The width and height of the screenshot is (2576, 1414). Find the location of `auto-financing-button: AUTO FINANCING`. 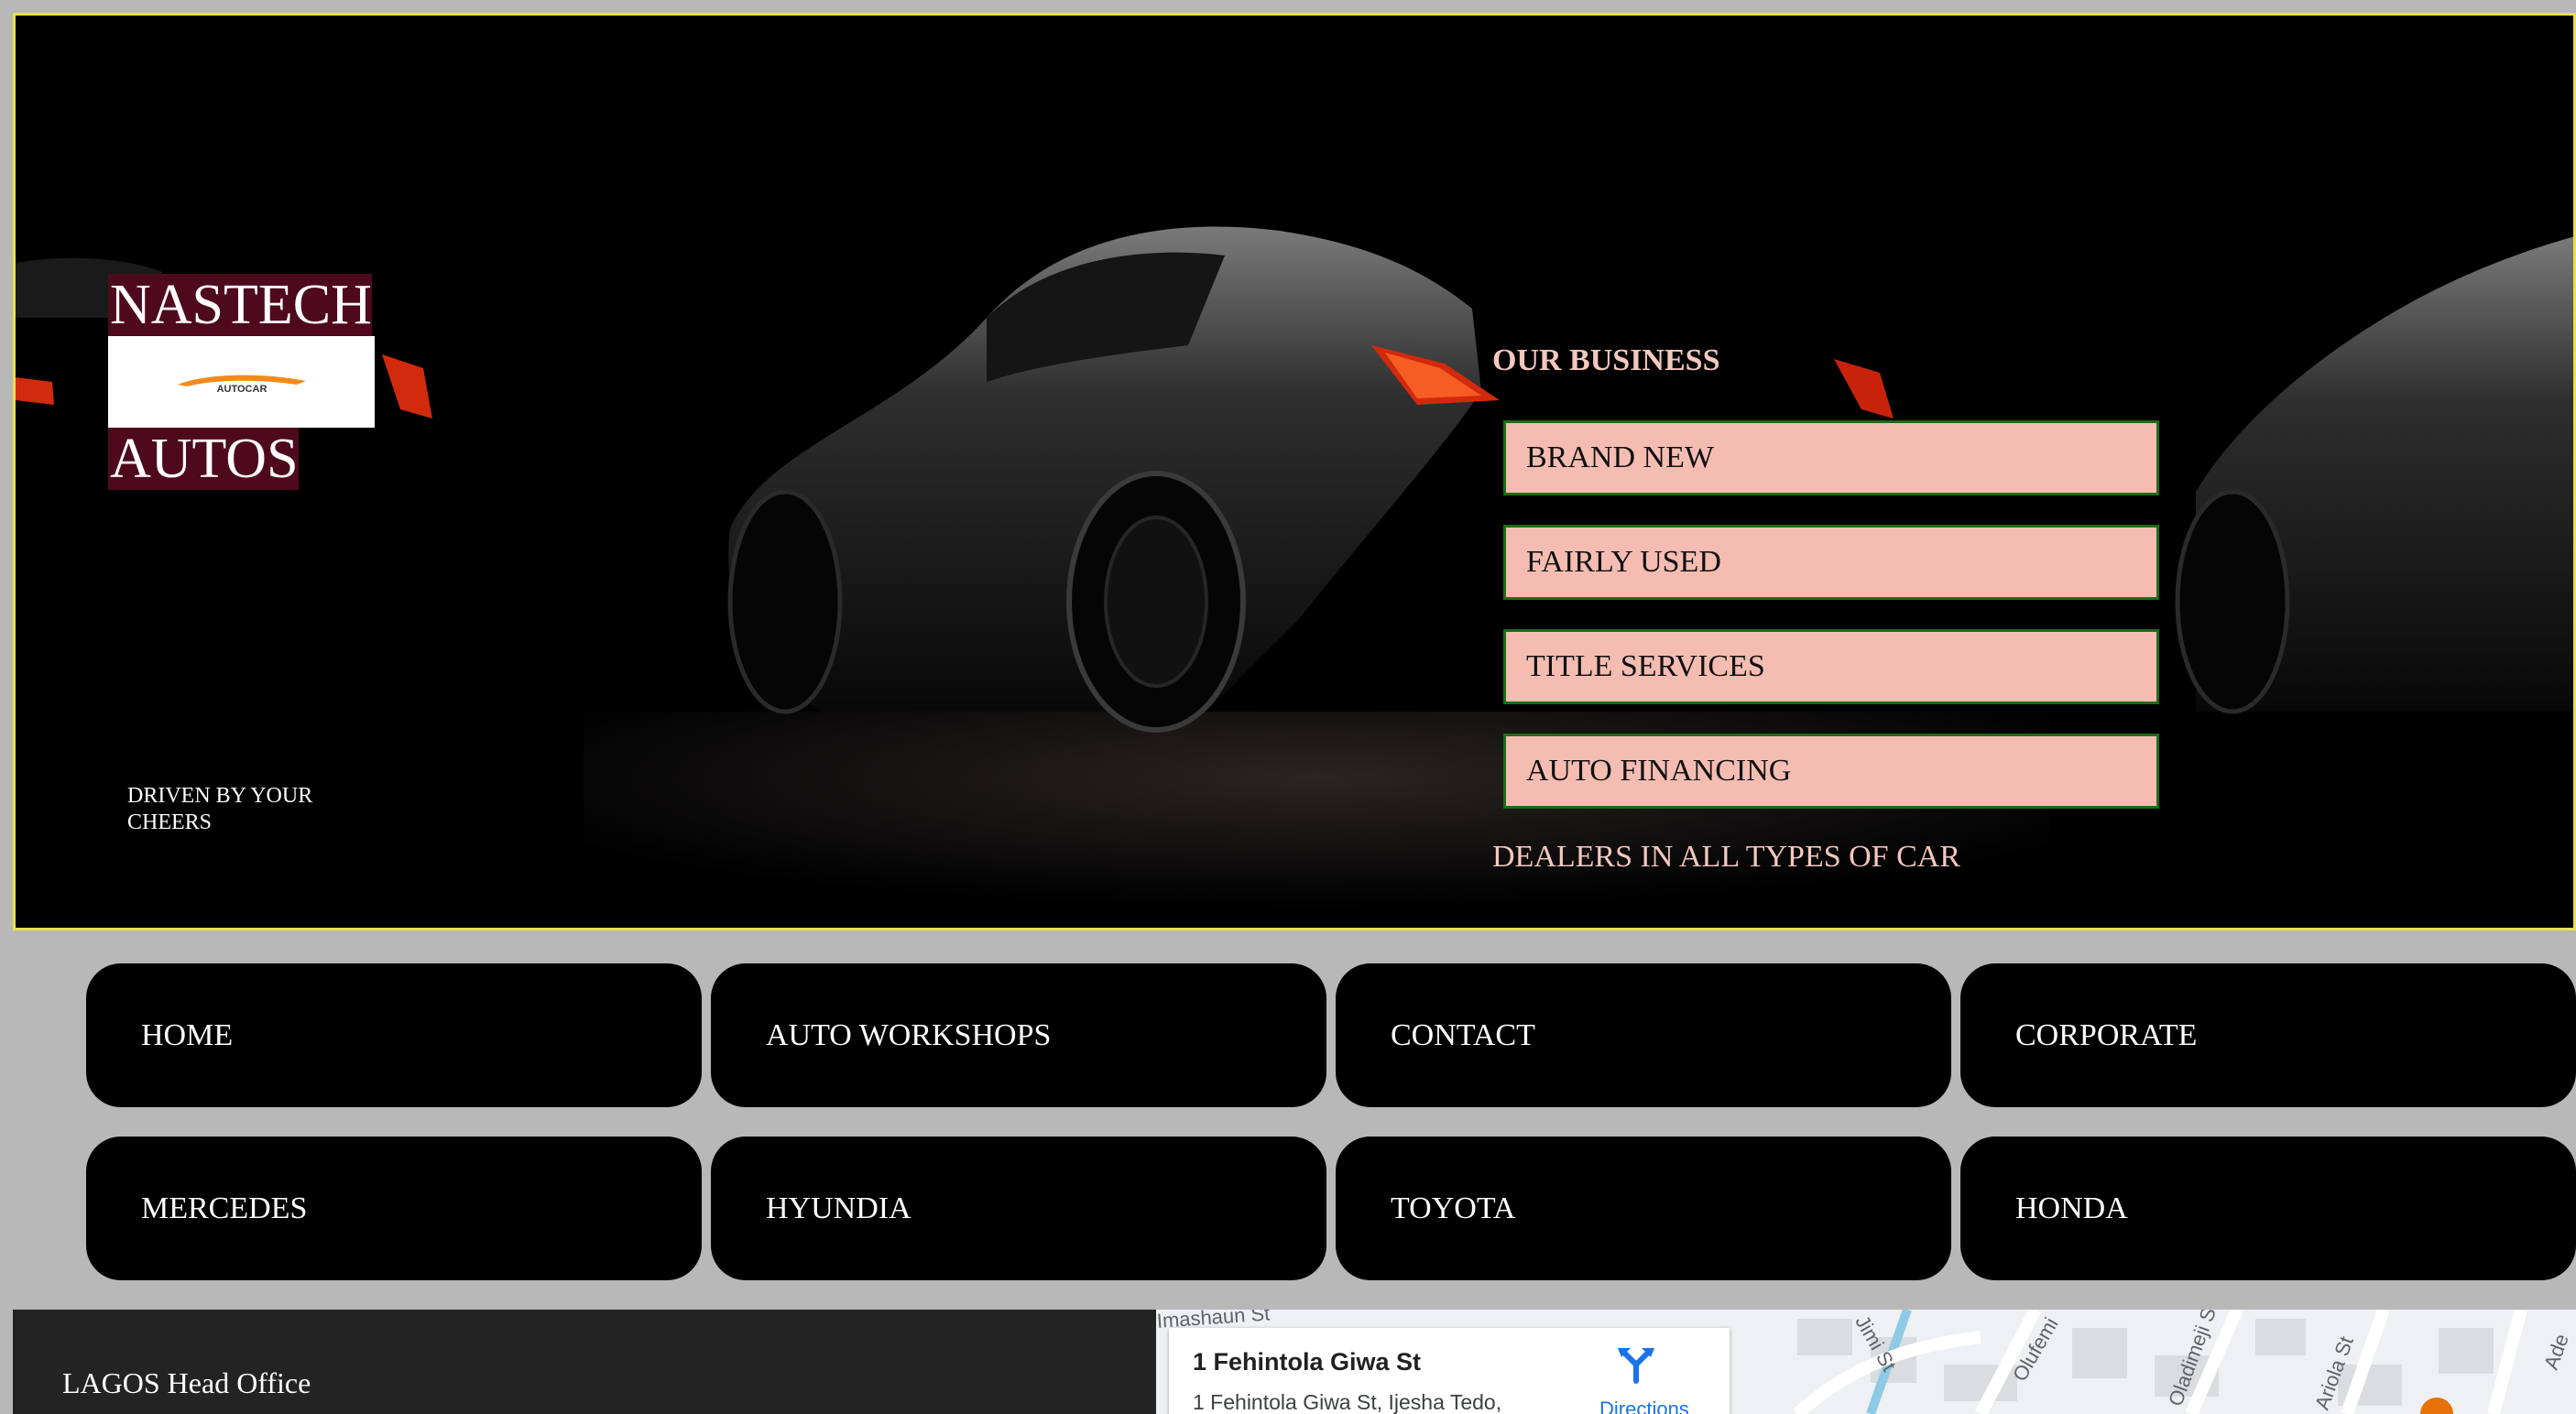

auto-financing-button: AUTO FINANCING is located at coordinates (1831, 771).